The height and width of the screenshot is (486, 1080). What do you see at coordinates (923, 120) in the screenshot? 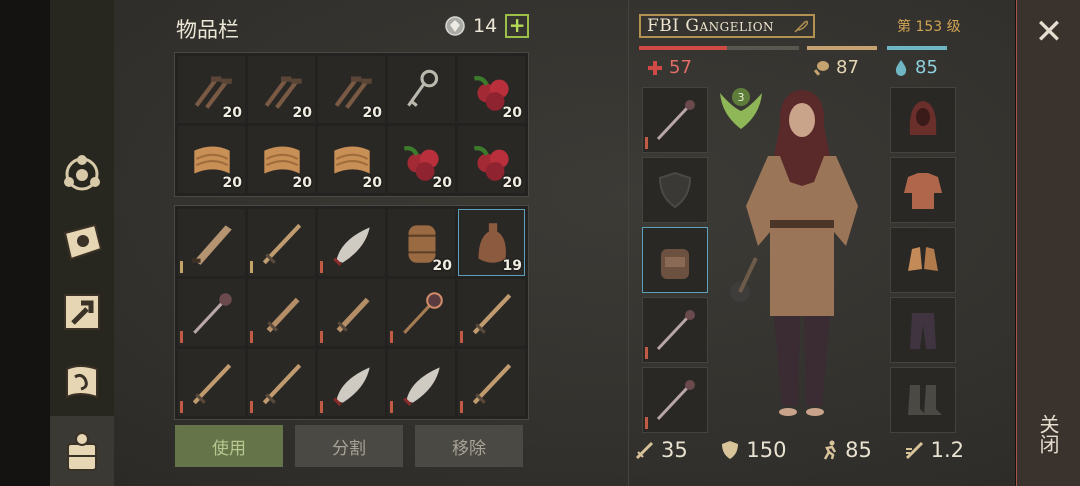
I see `head-slot` at bounding box center [923, 120].